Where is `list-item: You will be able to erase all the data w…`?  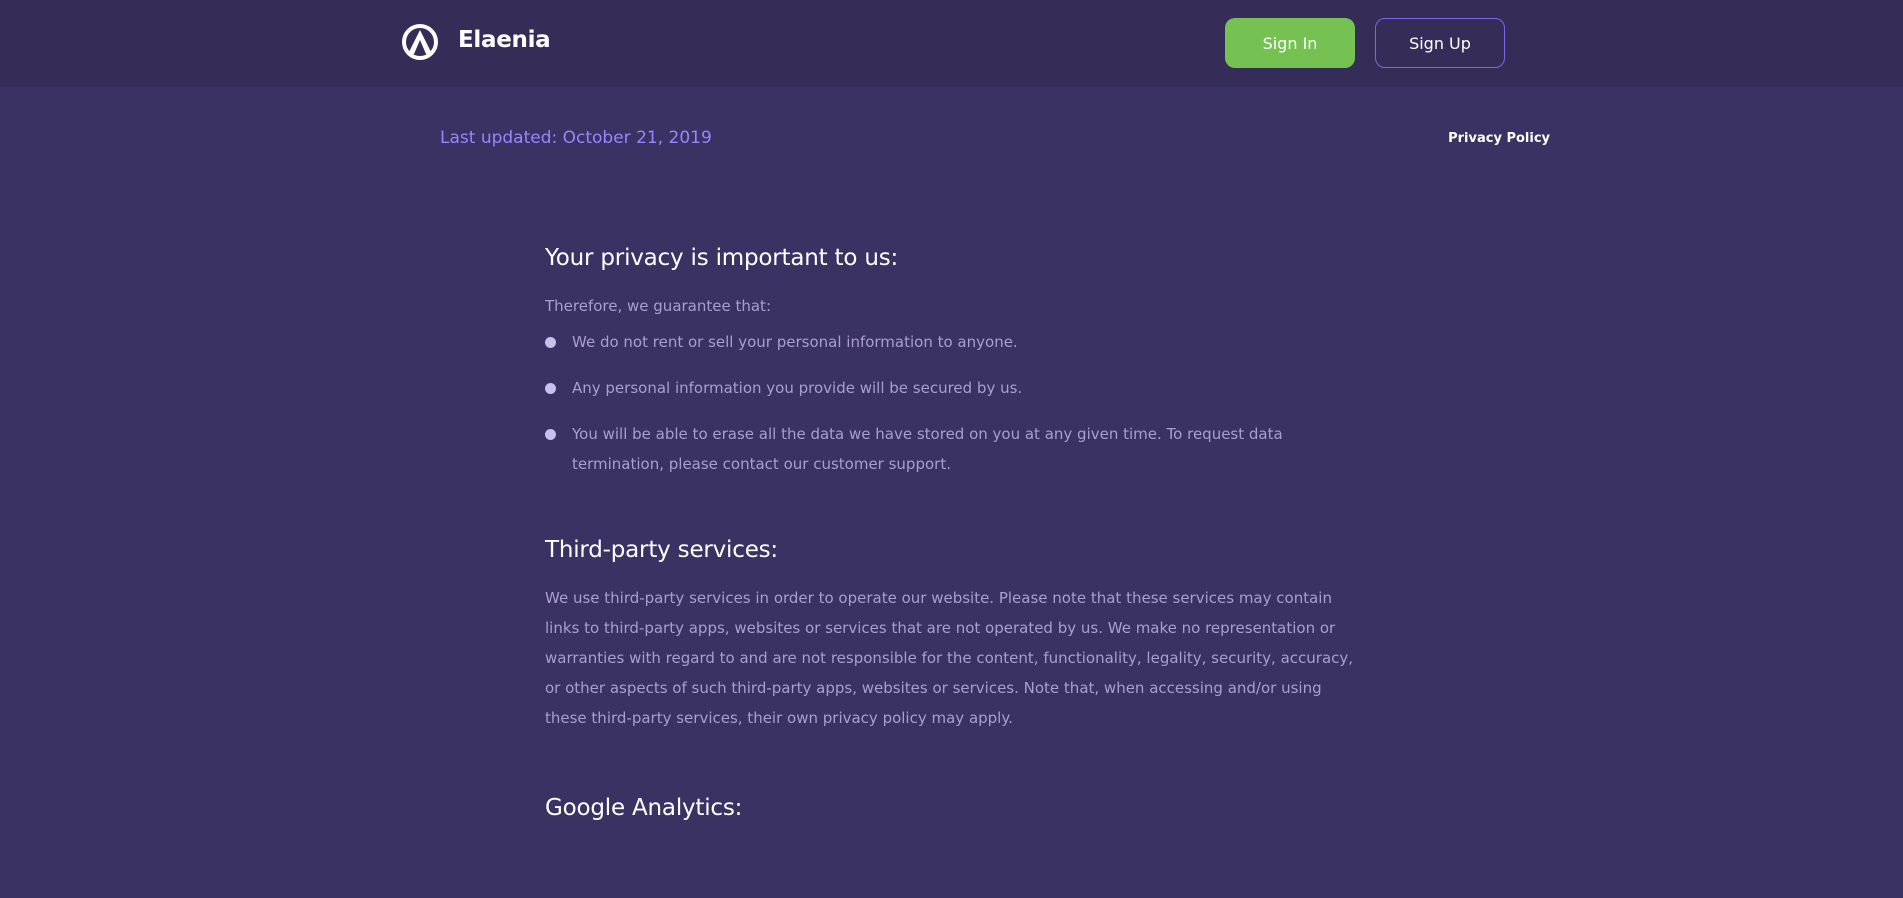 list-item: You will be able to erase all the data w… is located at coordinates (950, 449).